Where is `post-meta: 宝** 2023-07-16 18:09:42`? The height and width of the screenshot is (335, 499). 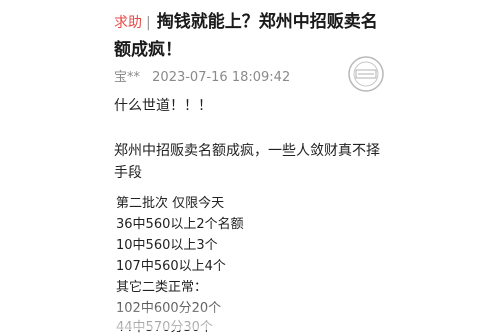 post-meta: 宝** 2023-07-16 18:09:42 is located at coordinates (202, 75).